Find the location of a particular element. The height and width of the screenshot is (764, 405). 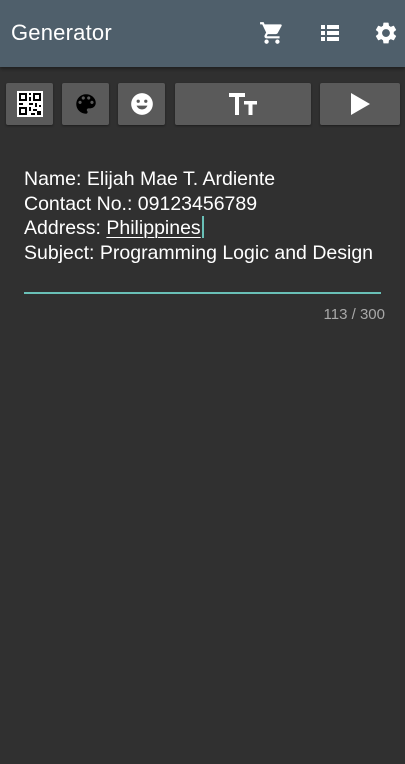

editor-line-subject: Subject: Programming Logic and Design is located at coordinates (199, 252).